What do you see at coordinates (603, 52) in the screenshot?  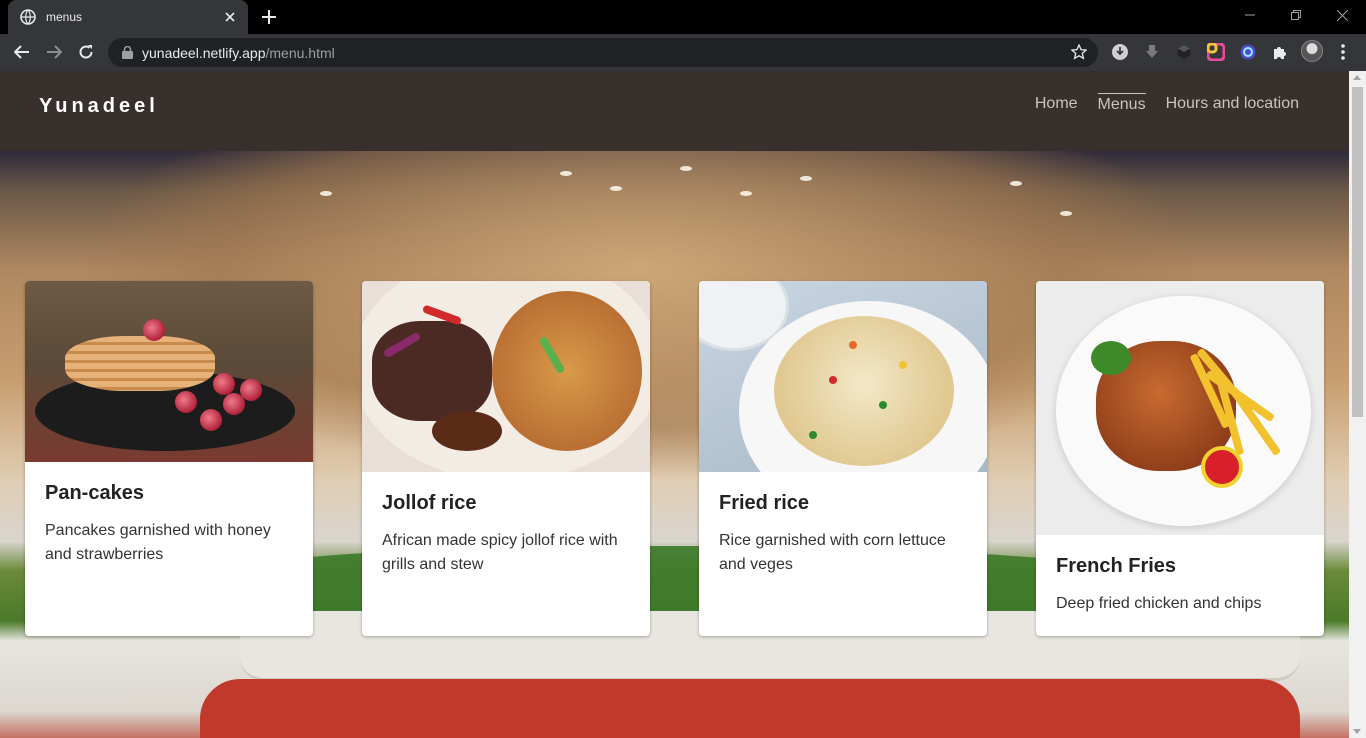 I see `address-bar: yunadeel.netlify.app/menu.html` at bounding box center [603, 52].